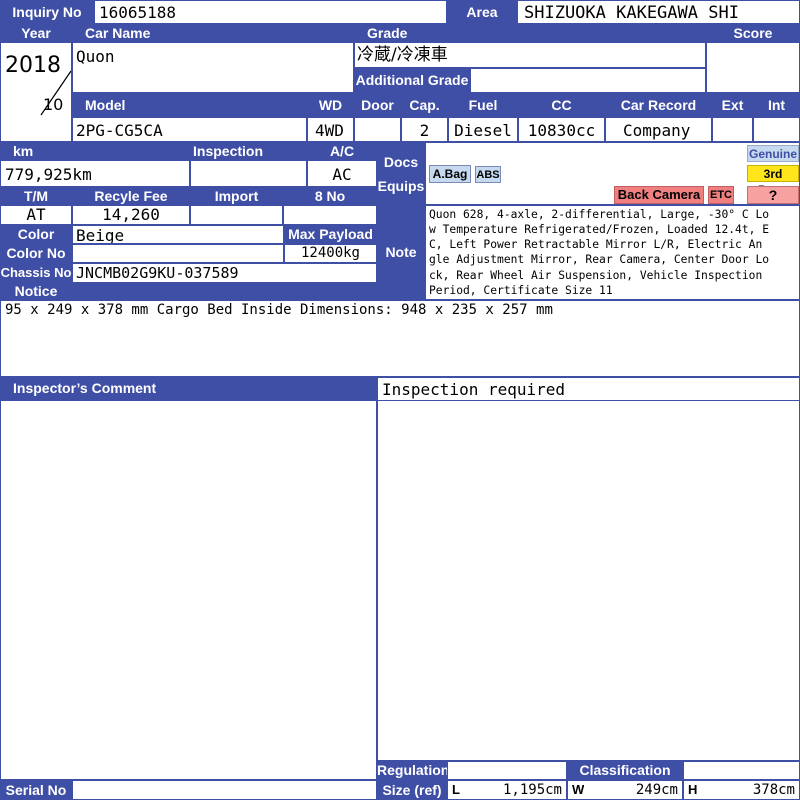  I want to click on max-payload-label: Max Payload, so click(330, 234).